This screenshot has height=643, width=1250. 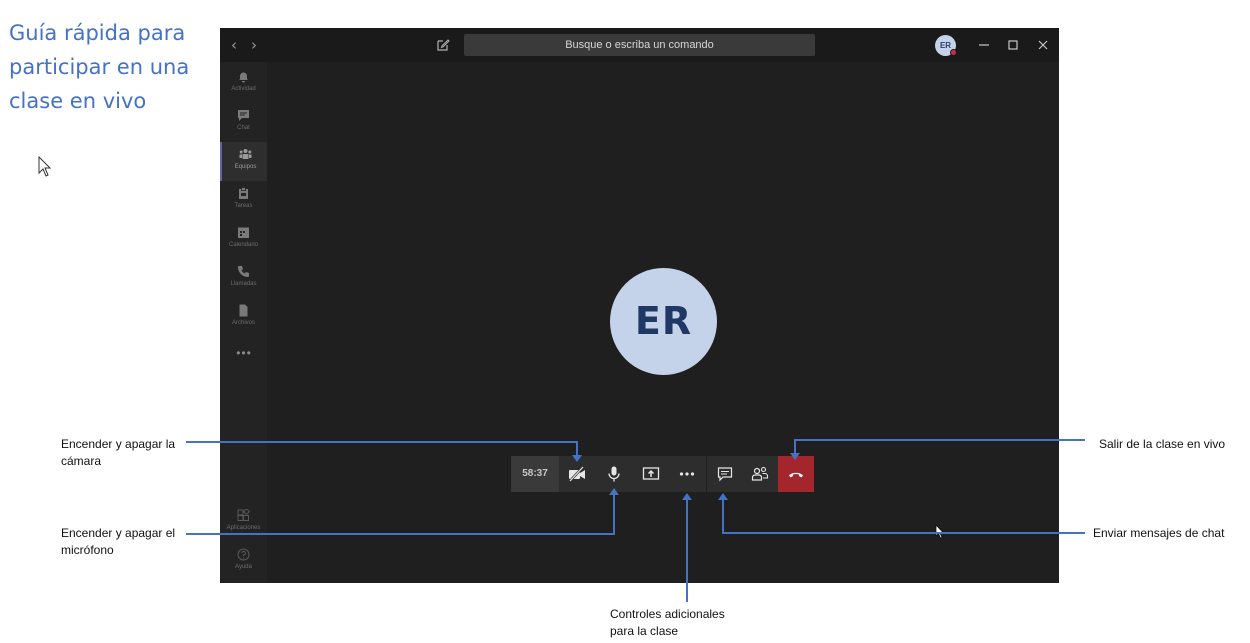 I want to click on camera-off-icon, so click(x=577, y=474).